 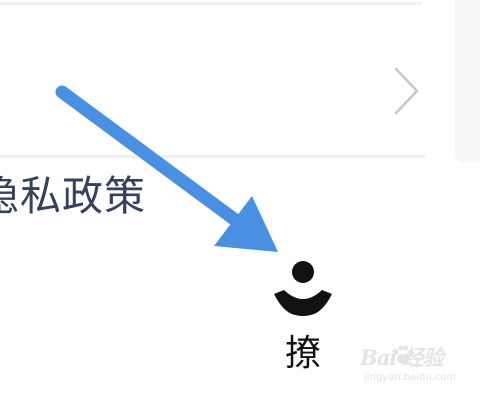 What do you see at coordinates (403, 354) in the screenshot?
I see `paw-icon` at bounding box center [403, 354].